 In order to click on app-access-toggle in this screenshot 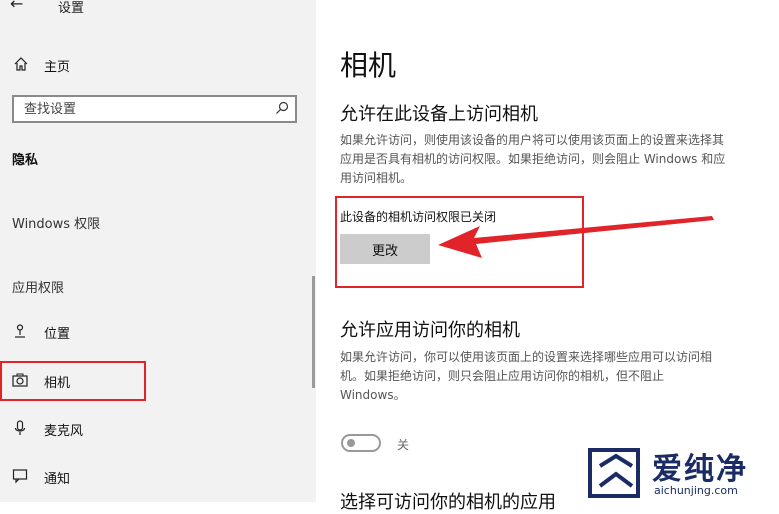, I will do `click(361, 443)`.